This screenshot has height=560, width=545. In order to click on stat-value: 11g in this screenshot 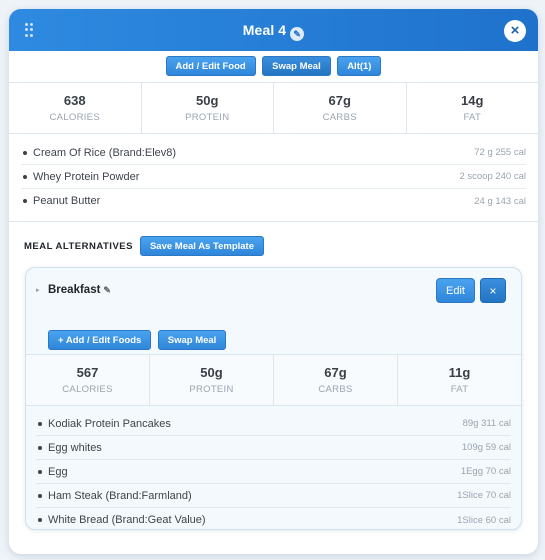, I will do `click(459, 372)`.